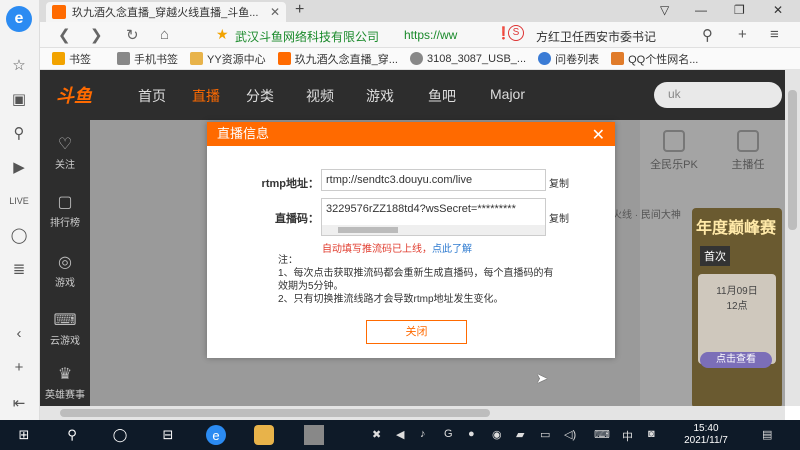 This screenshot has width=800, height=450. Describe the element at coordinates (748, 151) in the screenshot. I see `host-task-entry: 主播任` at that location.